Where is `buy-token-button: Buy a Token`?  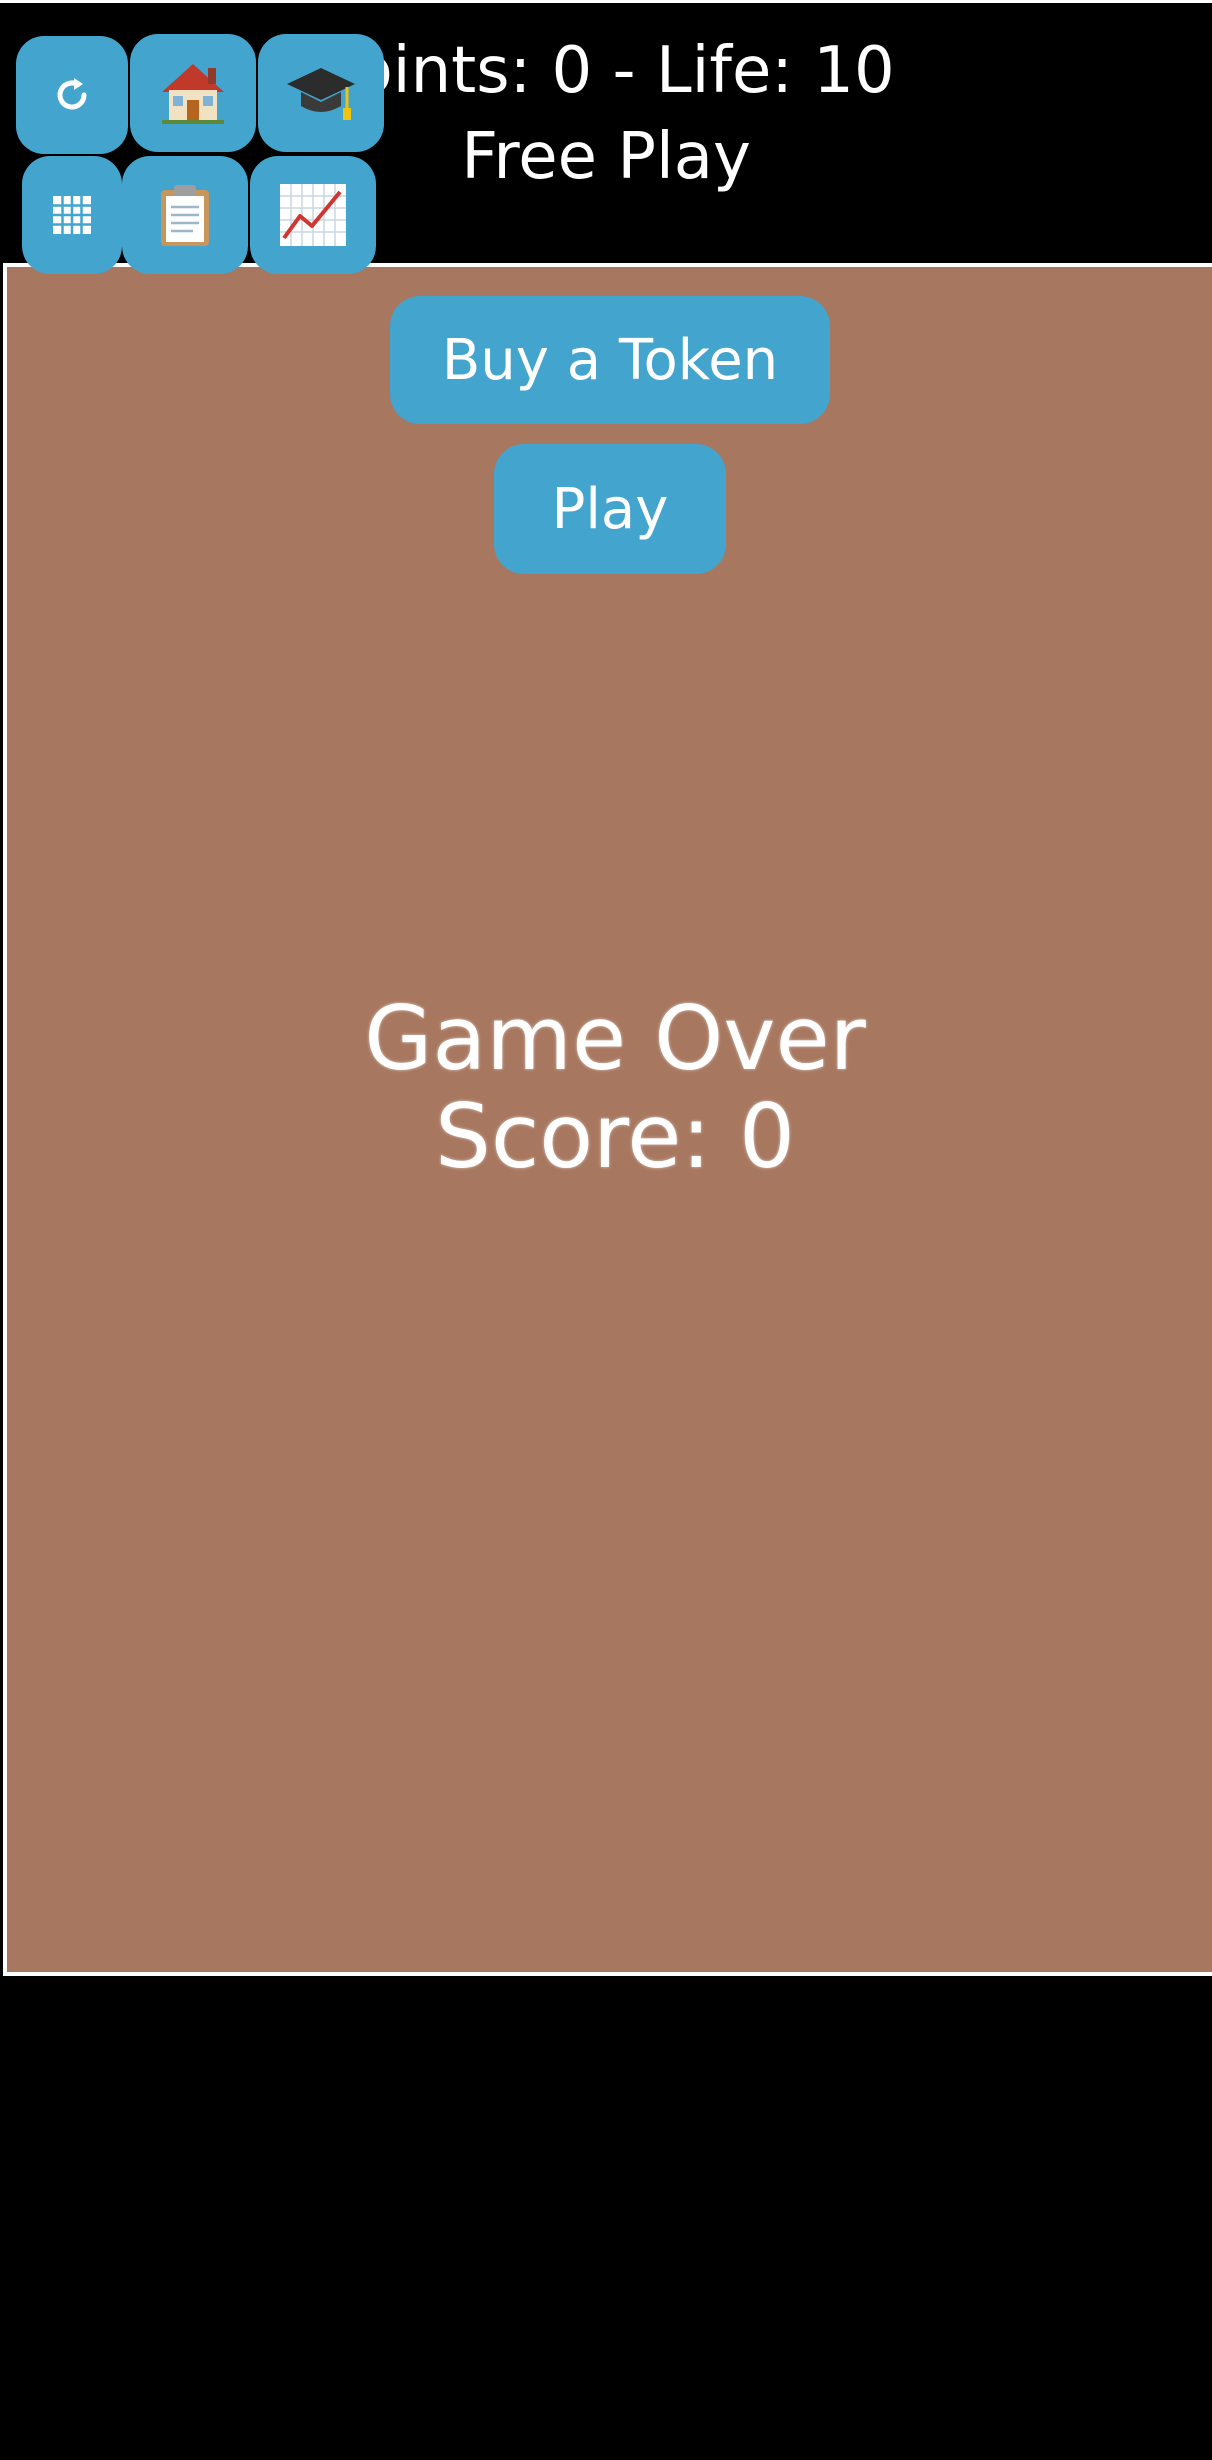
buy-token-button: Buy a Token is located at coordinates (610, 360).